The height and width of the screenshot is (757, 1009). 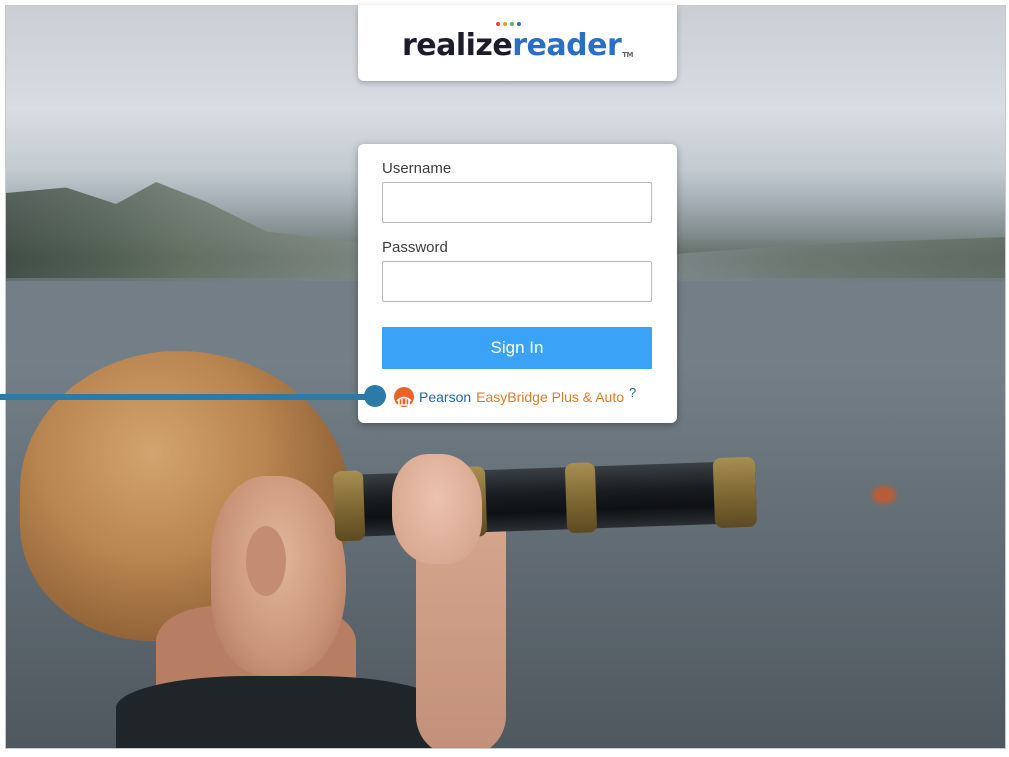 What do you see at coordinates (437, 509) in the screenshot?
I see `boy-hand` at bounding box center [437, 509].